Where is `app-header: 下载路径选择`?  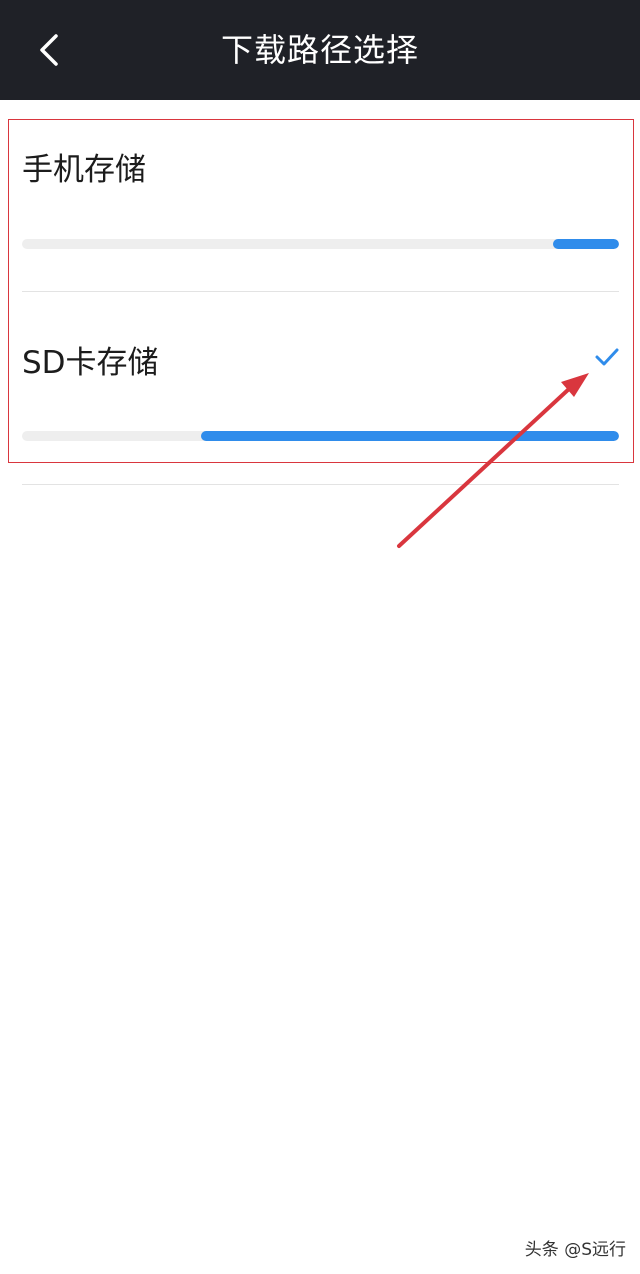 app-header: 下载路径选择 is located at coordinates (320, 50).